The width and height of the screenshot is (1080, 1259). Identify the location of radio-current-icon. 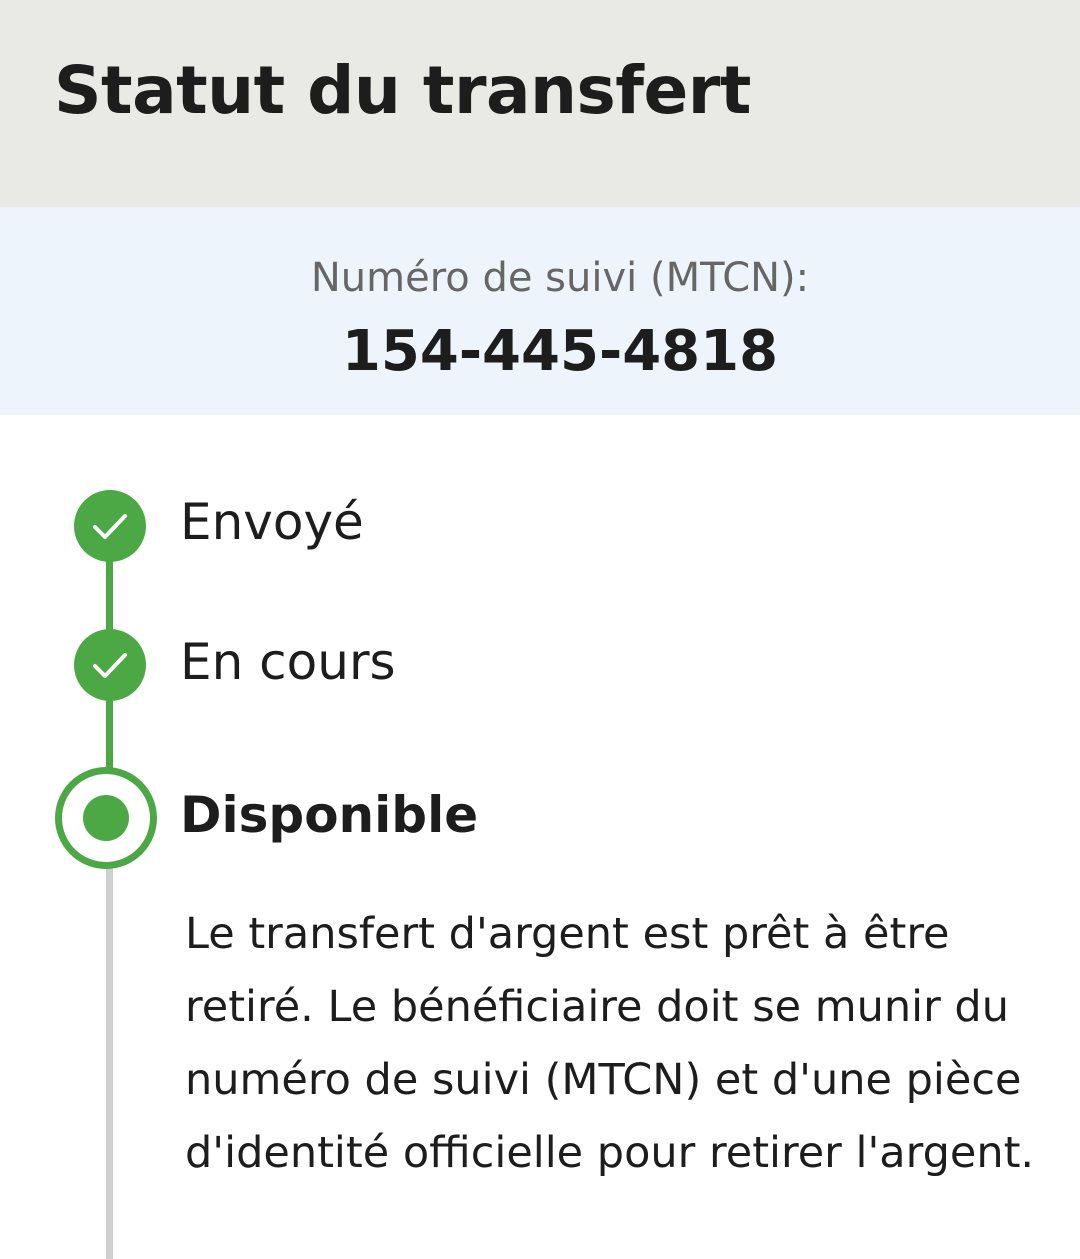
(106, 818).